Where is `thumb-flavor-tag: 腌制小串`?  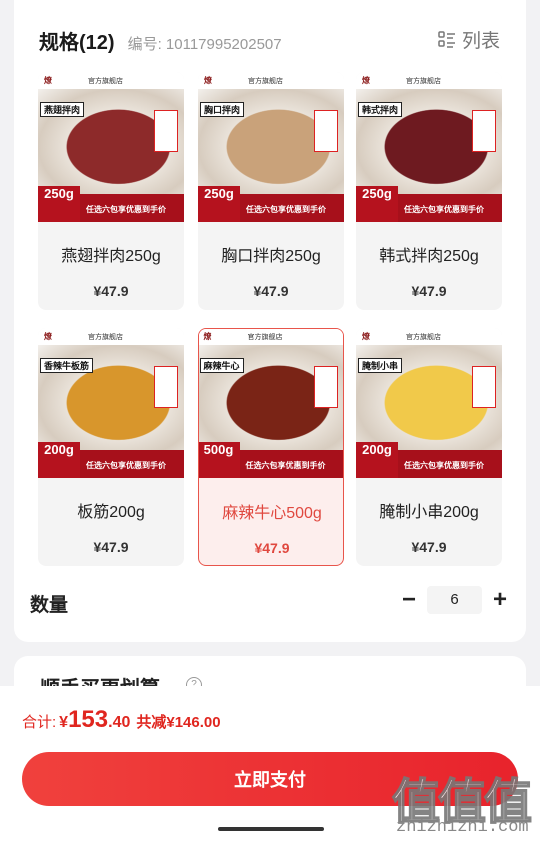
thumb-flavor-tag: 腌制小串 is located at coordinates (380, 365).